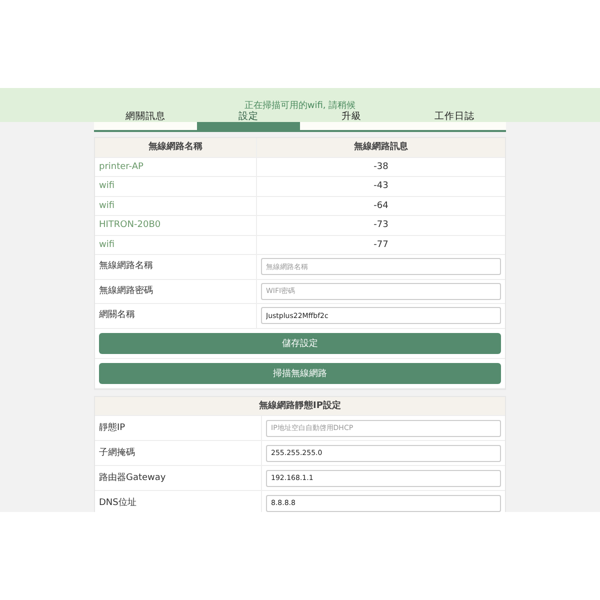  Describe the element at coordinates (381, 186) in the screenshot. I see `signal-cell-text: -43` at that location.